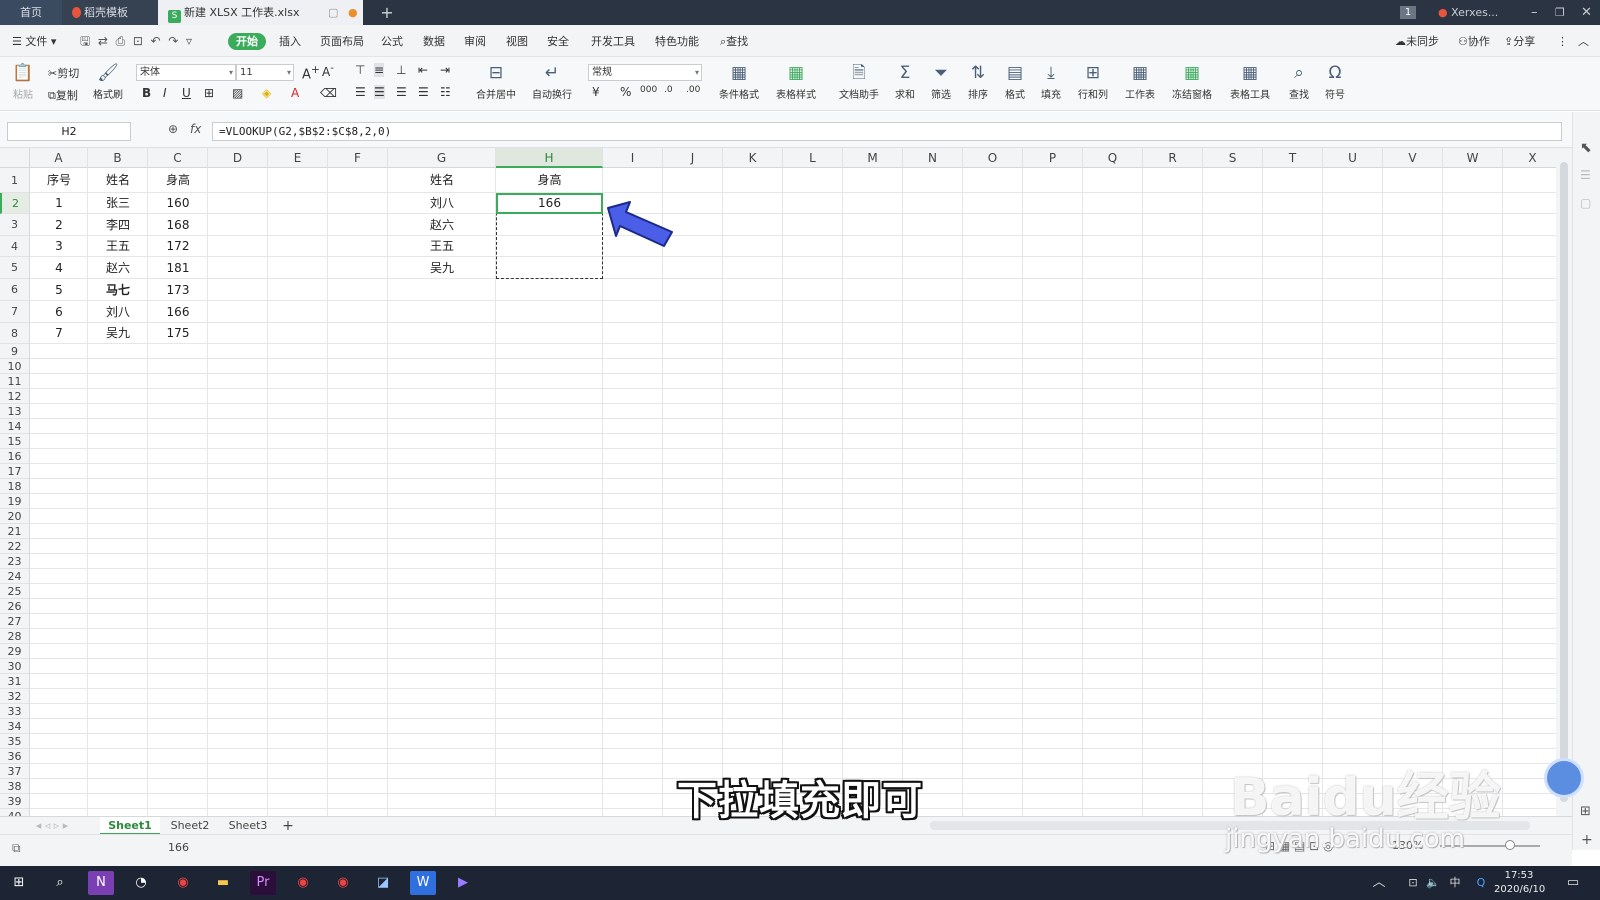 Image resolution: width=1600 pixels, height=900 pixels. Describe the element at coordinates (693, 158) in the screenshot. I see `column-header-j: J` at that location.